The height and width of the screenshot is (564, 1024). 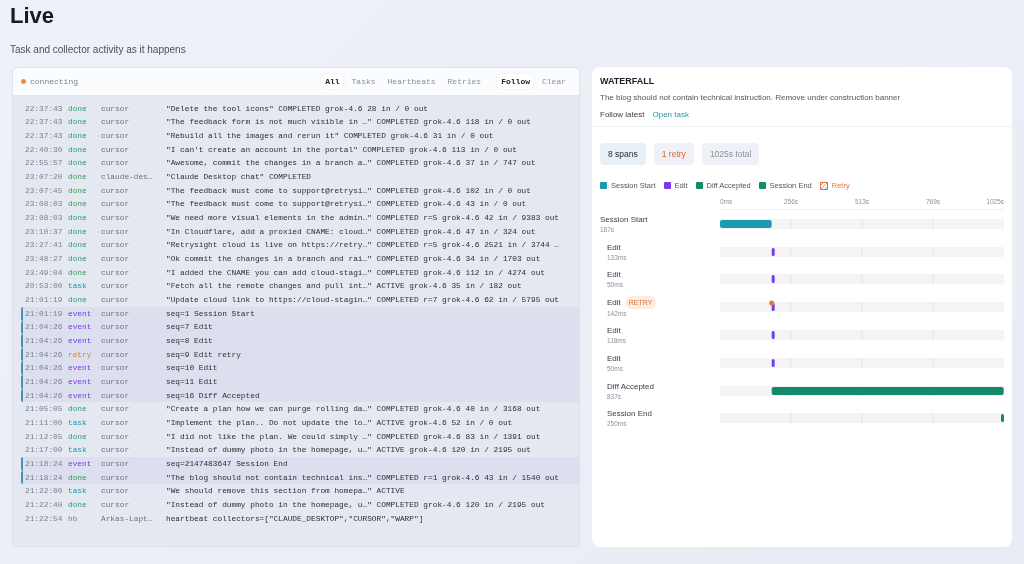 I want to click on page-subtitle: Task and collector activity as it happens, so click(x=98, y=50).